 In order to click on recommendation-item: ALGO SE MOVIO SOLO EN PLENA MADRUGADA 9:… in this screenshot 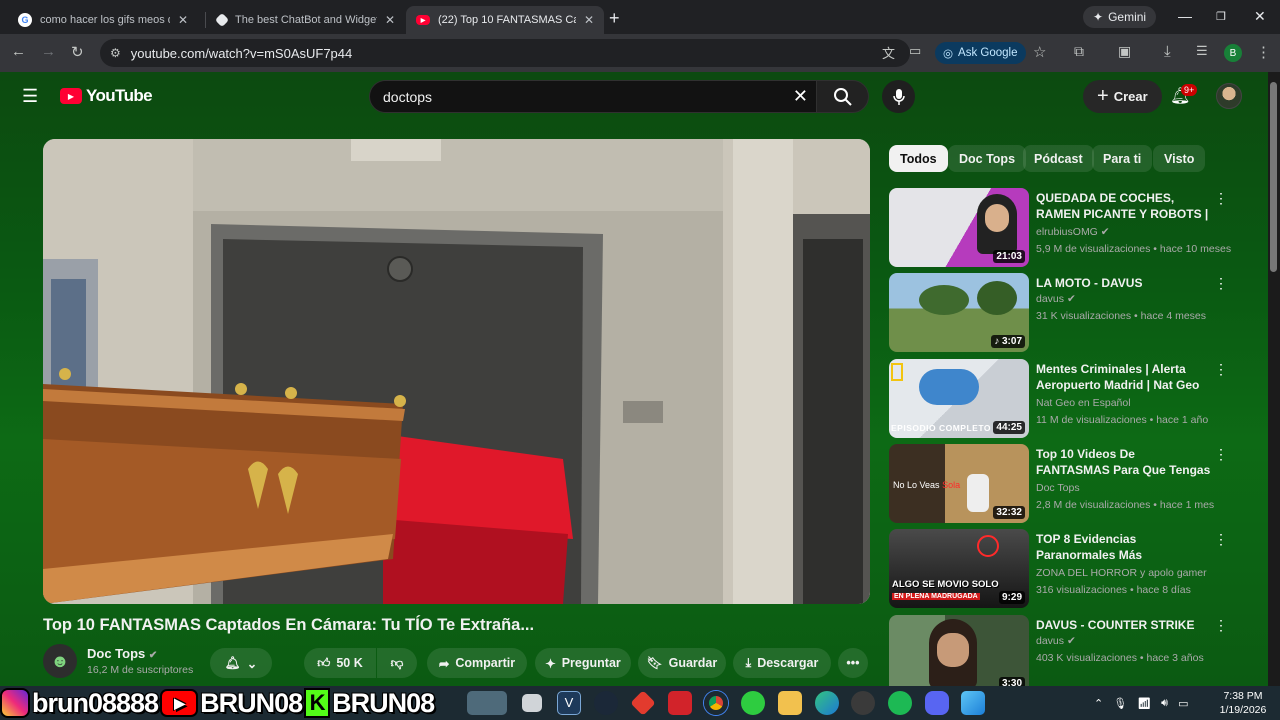, I will do `click(1076, 569)`.